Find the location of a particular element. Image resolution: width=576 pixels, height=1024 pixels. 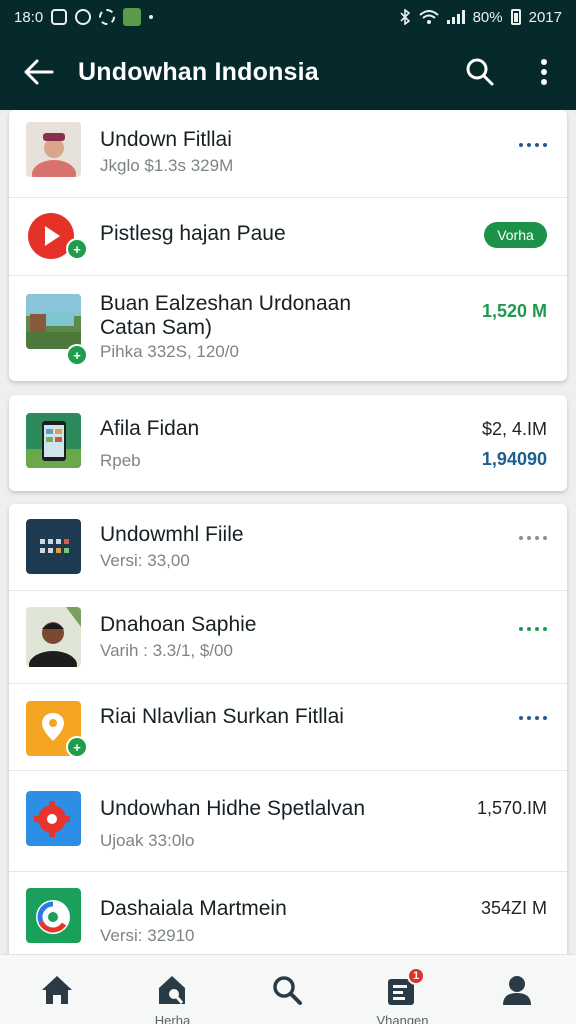

person-photo is located at coordinates (53, 149).